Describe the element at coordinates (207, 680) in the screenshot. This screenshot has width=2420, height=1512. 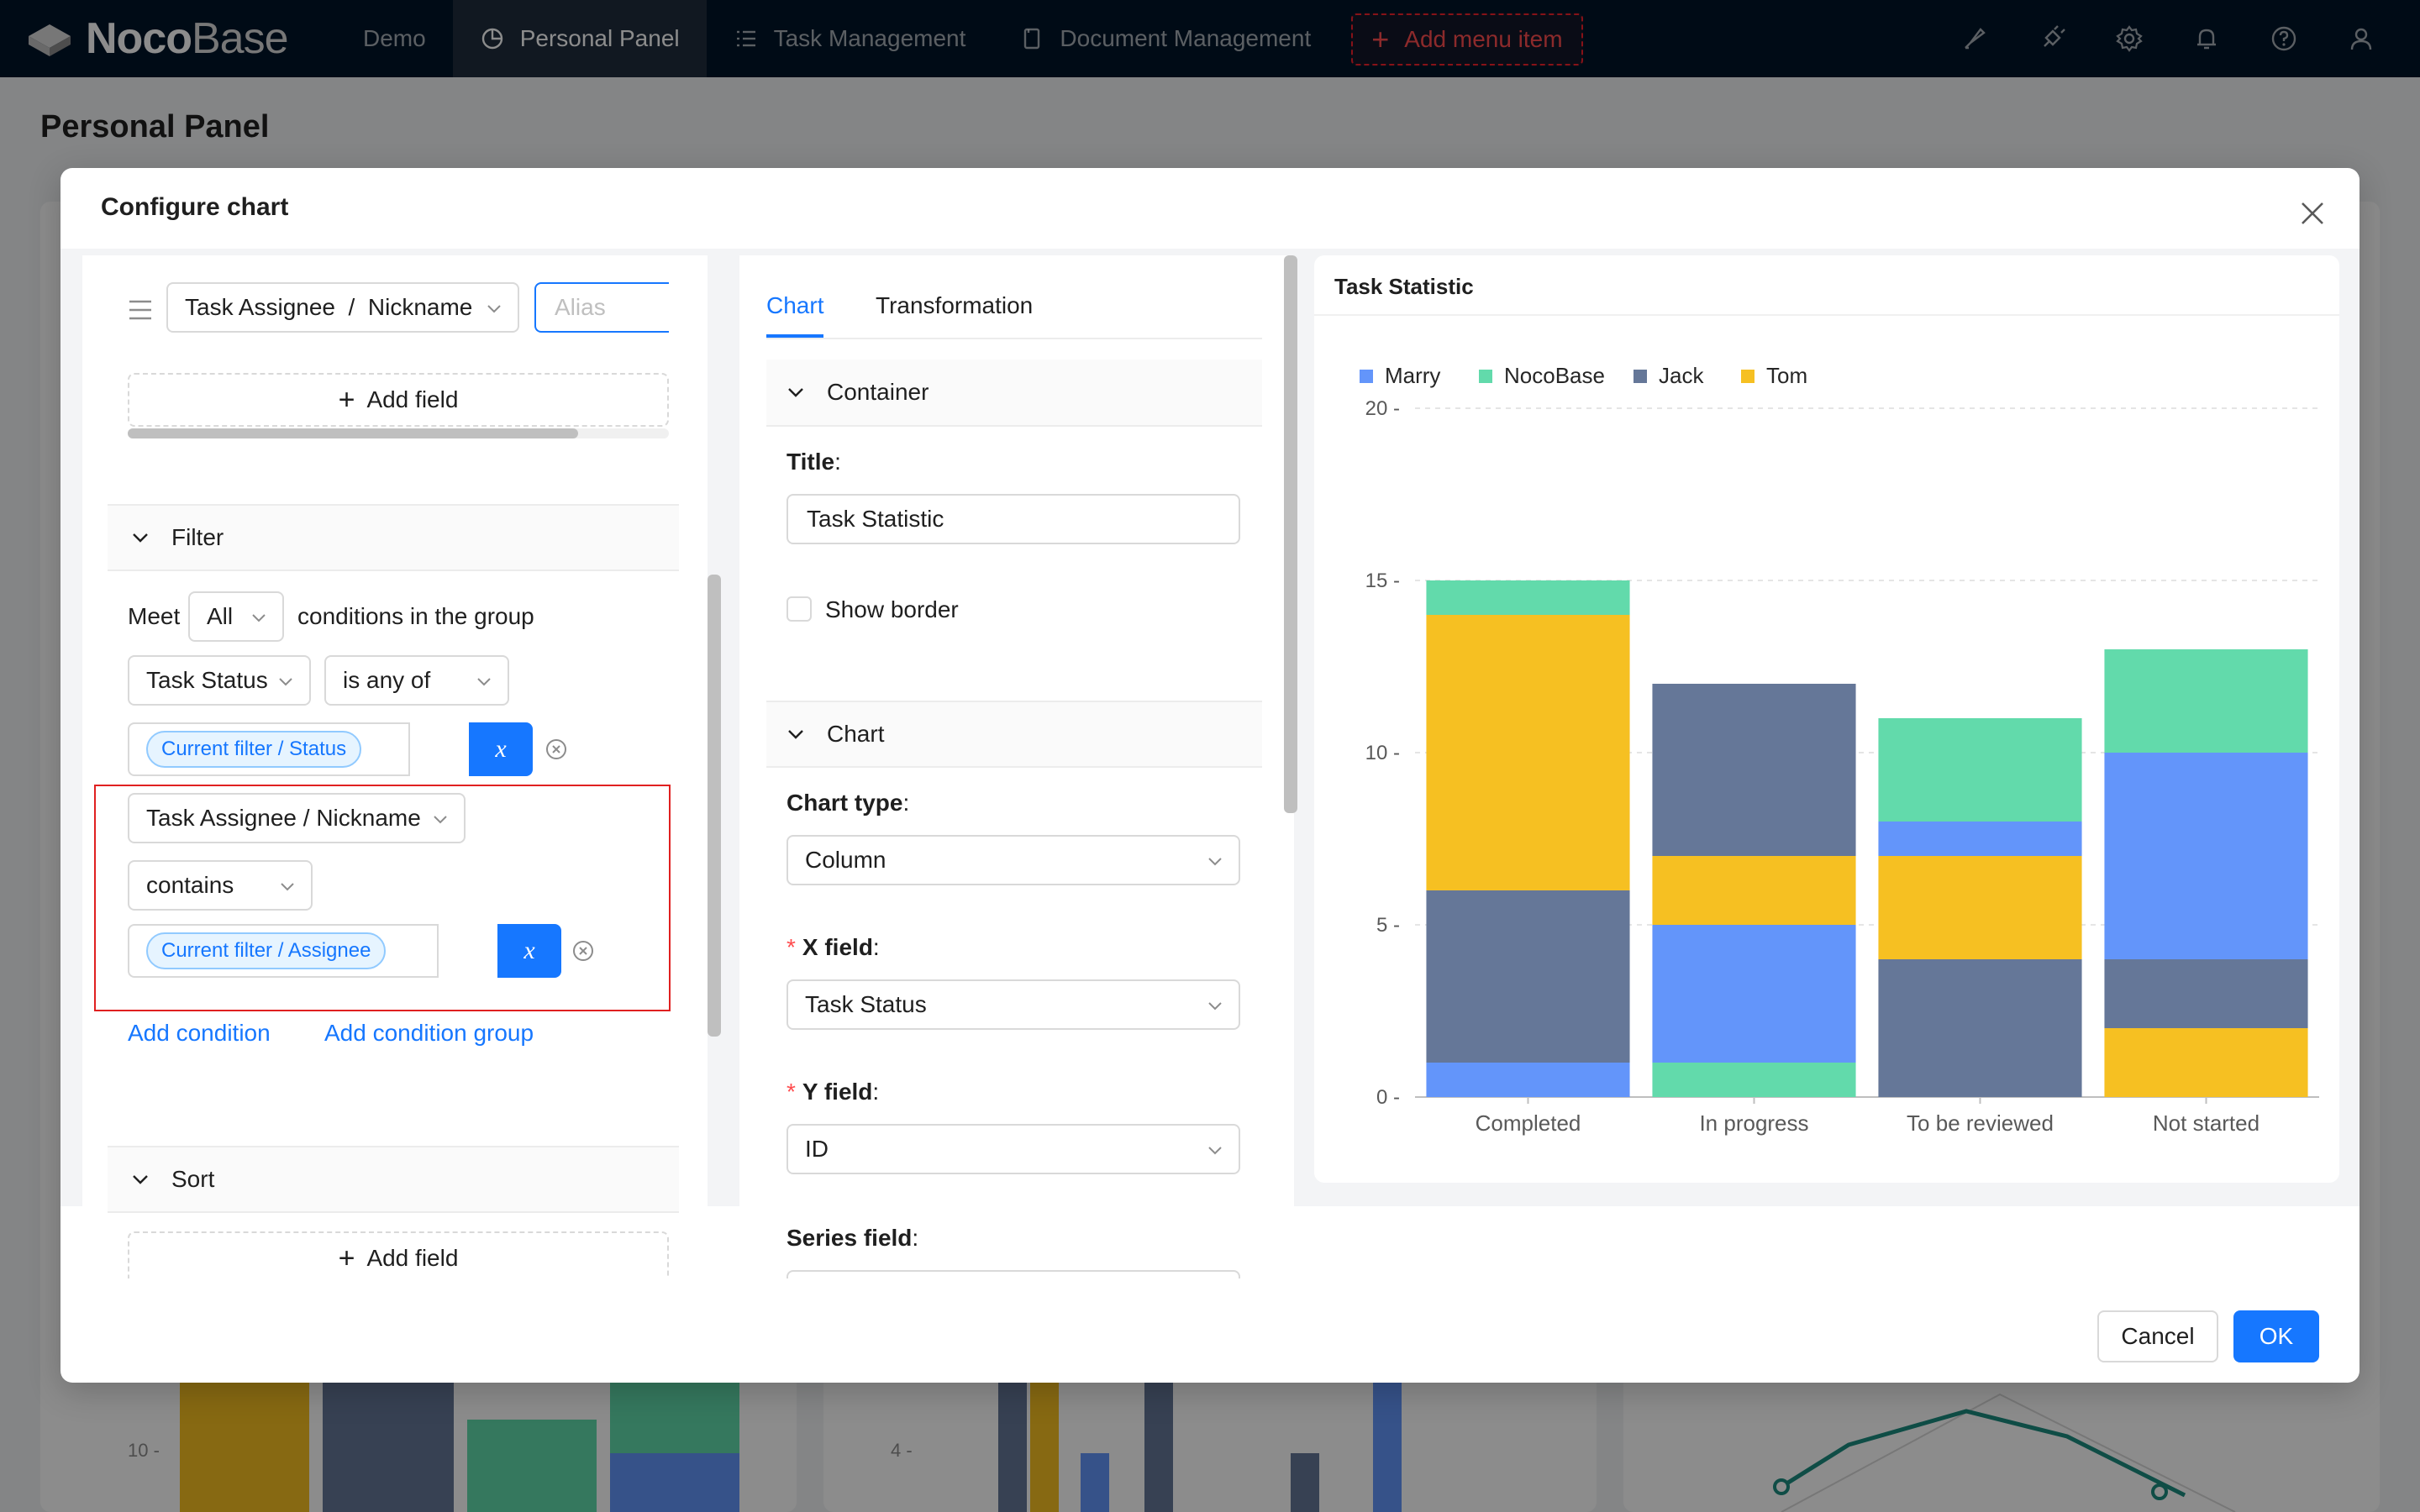
I see `condition-field-value: Task Status` at that location.